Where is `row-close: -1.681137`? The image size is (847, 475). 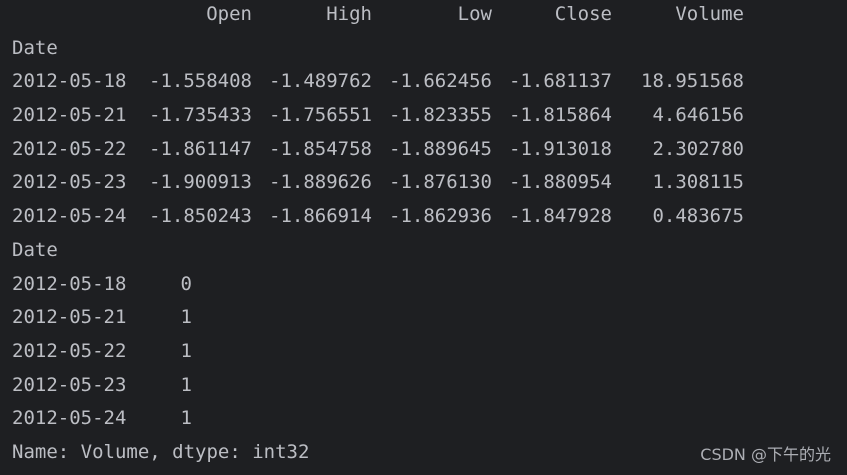
row-close: -1.681137 is located at coordinates (560, 81).